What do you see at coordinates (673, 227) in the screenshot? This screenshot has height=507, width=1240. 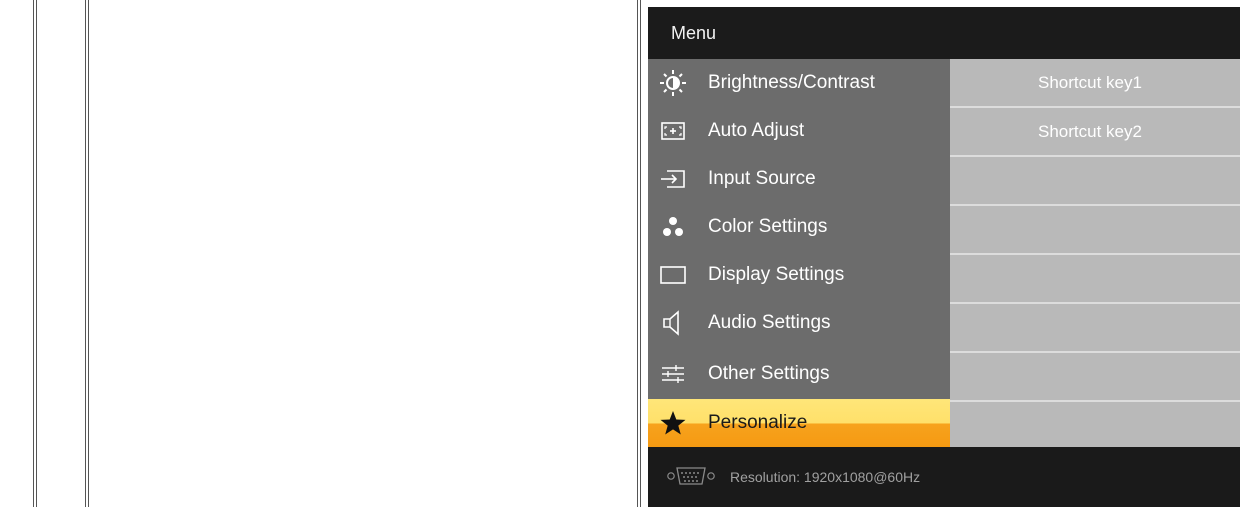 I see `color-settings-icon` at bounding box center [673, 227].